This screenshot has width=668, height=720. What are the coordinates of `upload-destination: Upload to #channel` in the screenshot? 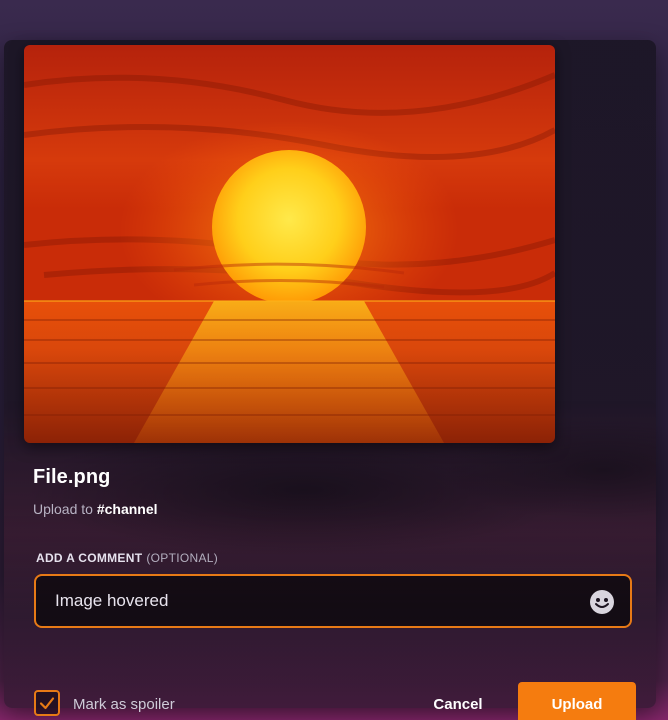 It's located at (95, 509).